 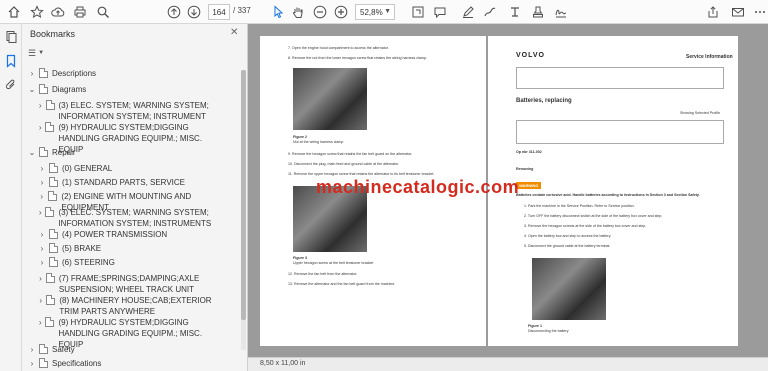 I want to click on search-icon, so click(x=103, y=12).